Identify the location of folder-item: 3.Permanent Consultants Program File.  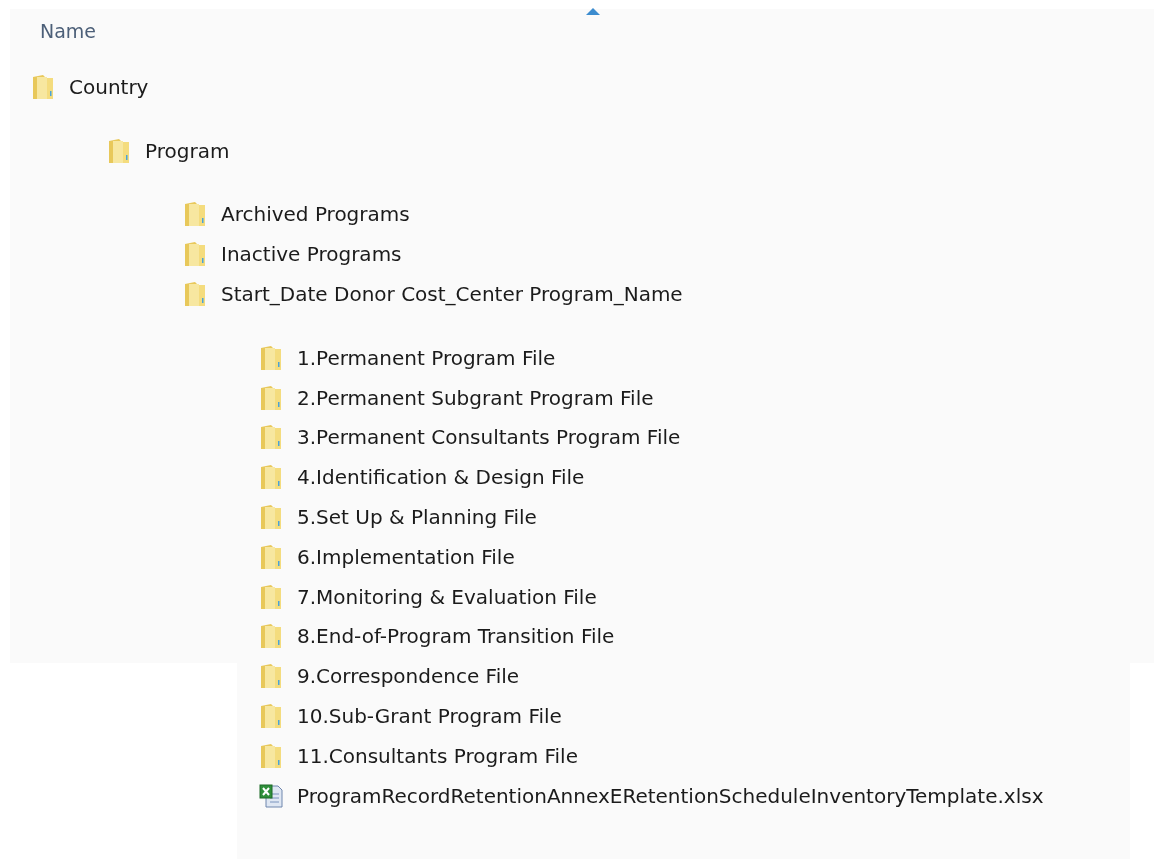
(470, 437).